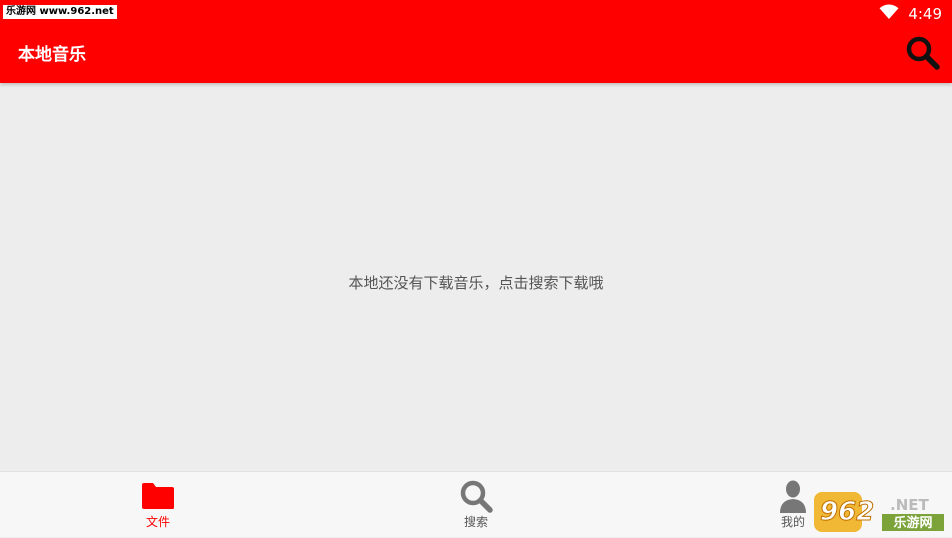  Describe the element at coordinates (880, 512) in the screenshot. I see `site-watermark-logo: 962 .NET 乐游网` at that location.